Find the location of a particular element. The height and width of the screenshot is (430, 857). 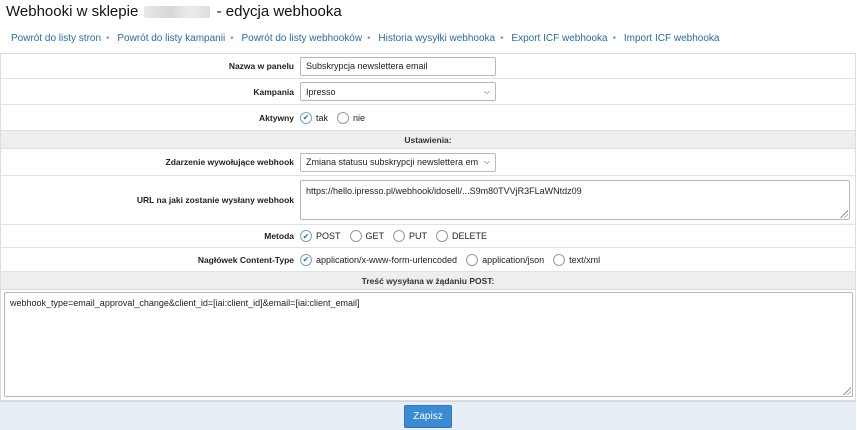

content-type-radio-json: application/json is located at coordinates (505, 259).